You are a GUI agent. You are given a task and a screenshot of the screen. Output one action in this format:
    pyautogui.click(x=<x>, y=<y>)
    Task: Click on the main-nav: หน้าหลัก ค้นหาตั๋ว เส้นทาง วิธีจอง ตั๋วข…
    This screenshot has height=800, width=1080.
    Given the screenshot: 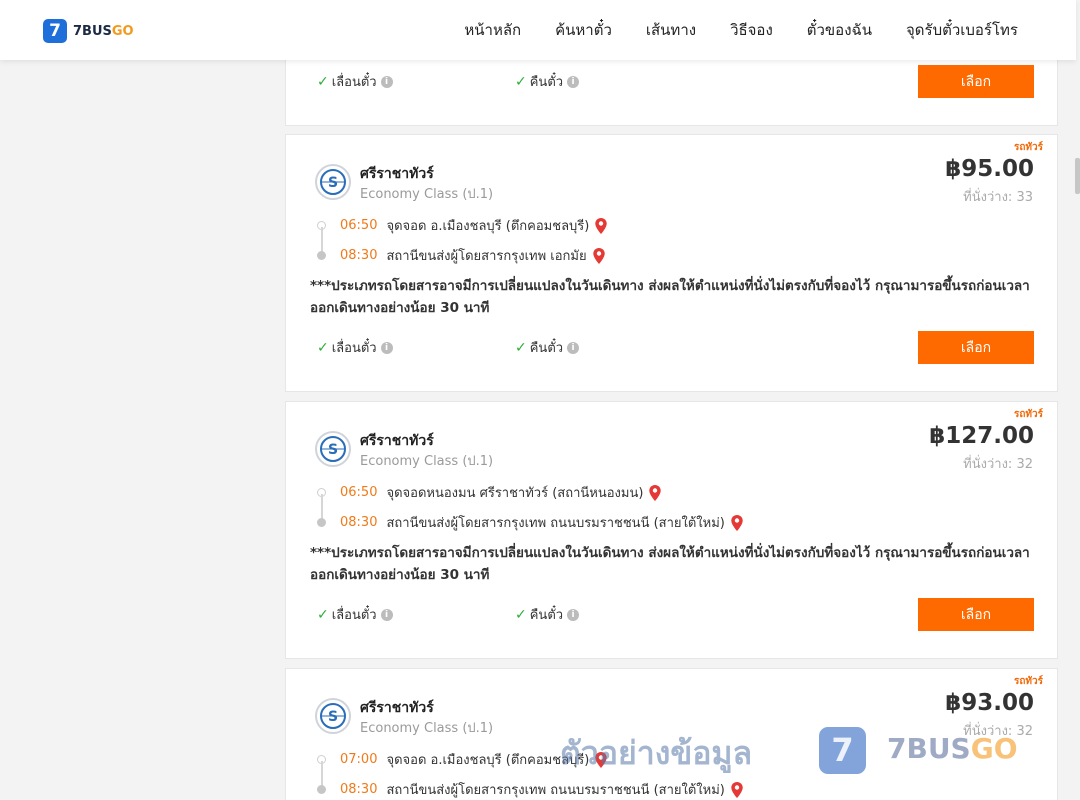 What is the action you would take?
    pyautogui.click(x=724, y=30)
    